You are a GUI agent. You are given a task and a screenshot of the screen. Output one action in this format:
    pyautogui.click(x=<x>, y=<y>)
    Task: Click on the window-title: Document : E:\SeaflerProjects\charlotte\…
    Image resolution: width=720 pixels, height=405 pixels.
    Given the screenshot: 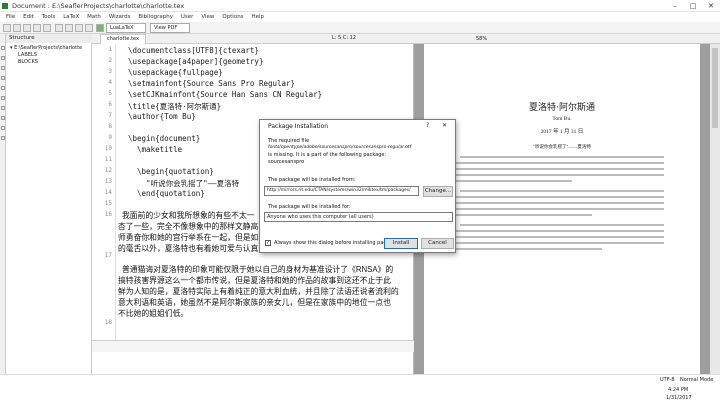 What is the action you would take?
    pyautogui.click(x=98, y=6)
    